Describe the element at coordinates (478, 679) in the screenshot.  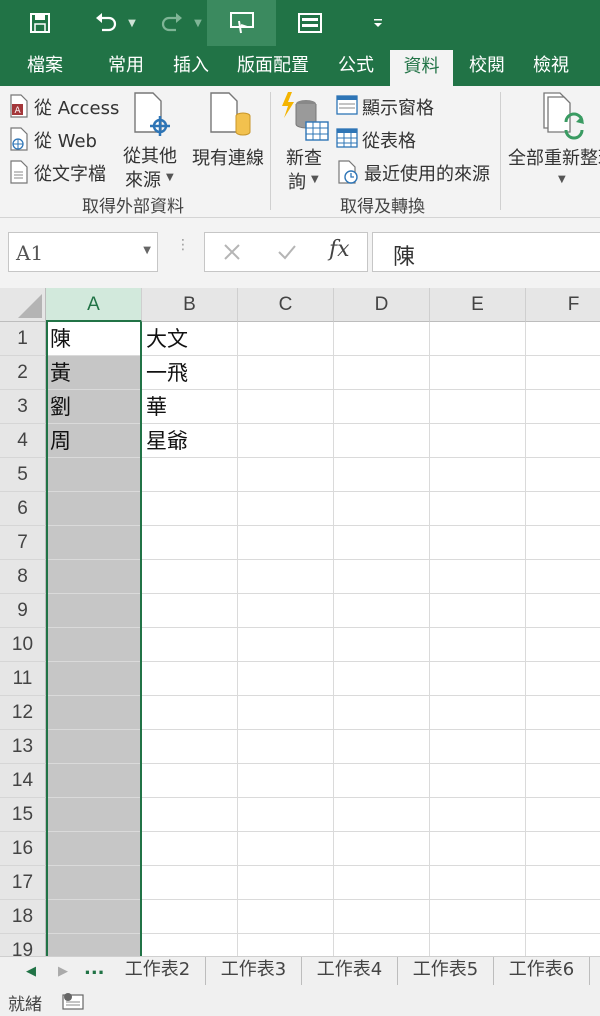
I see `cell-e11` at that location.